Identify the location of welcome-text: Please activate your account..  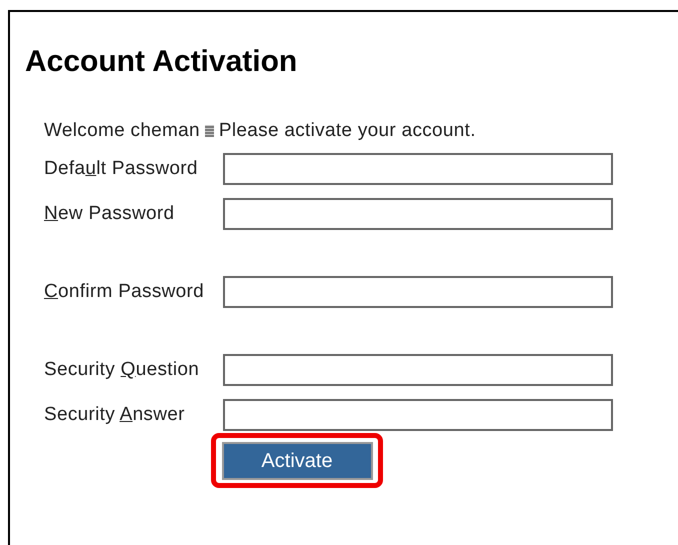
(347, 131).